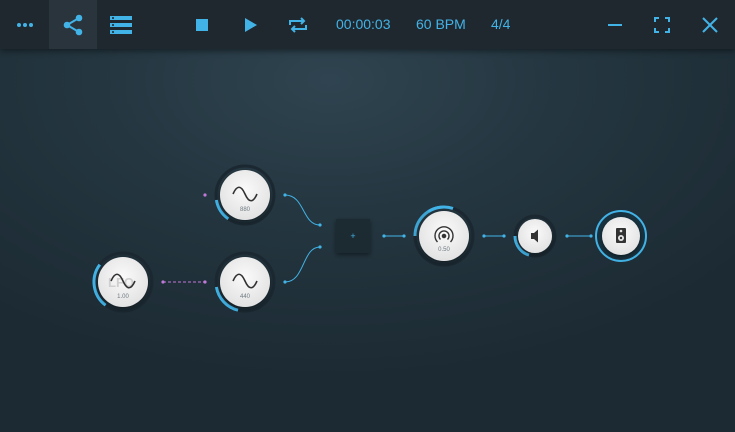  I want to click on lfo-node: LFO 1.00, so click(123, 282).